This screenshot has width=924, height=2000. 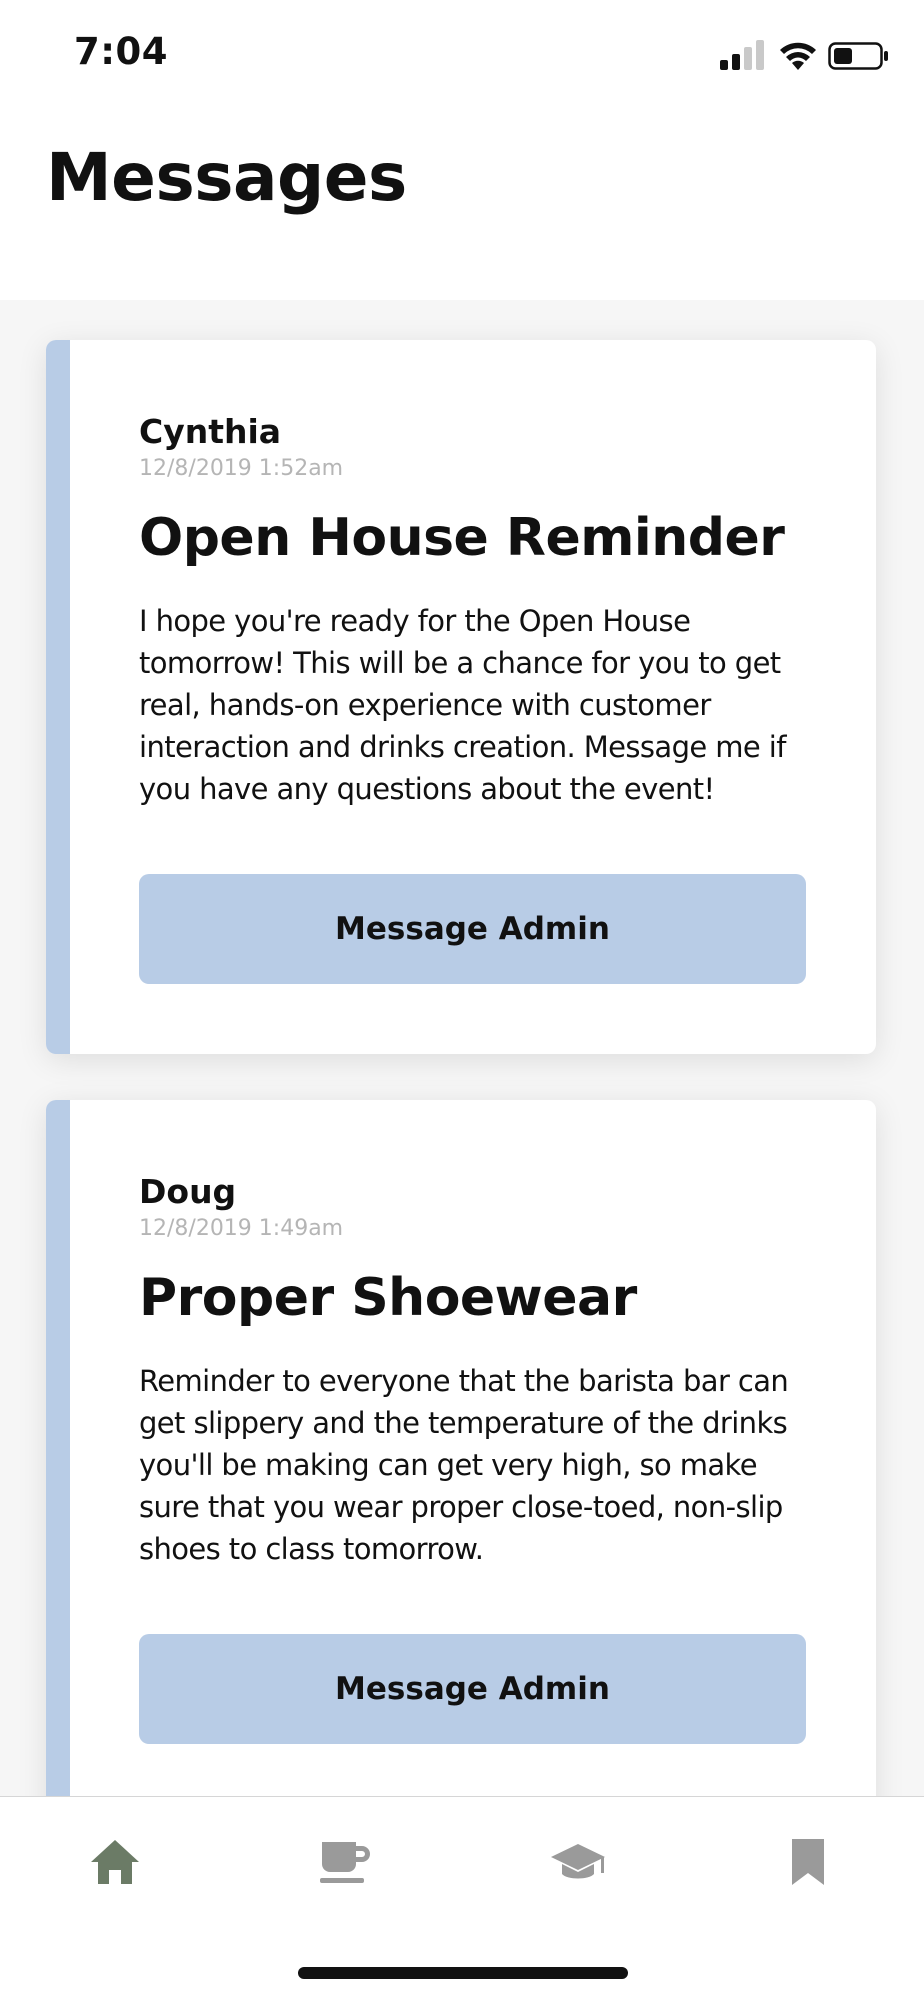 I want to click on home-icon, so click(x=115, y=1862).